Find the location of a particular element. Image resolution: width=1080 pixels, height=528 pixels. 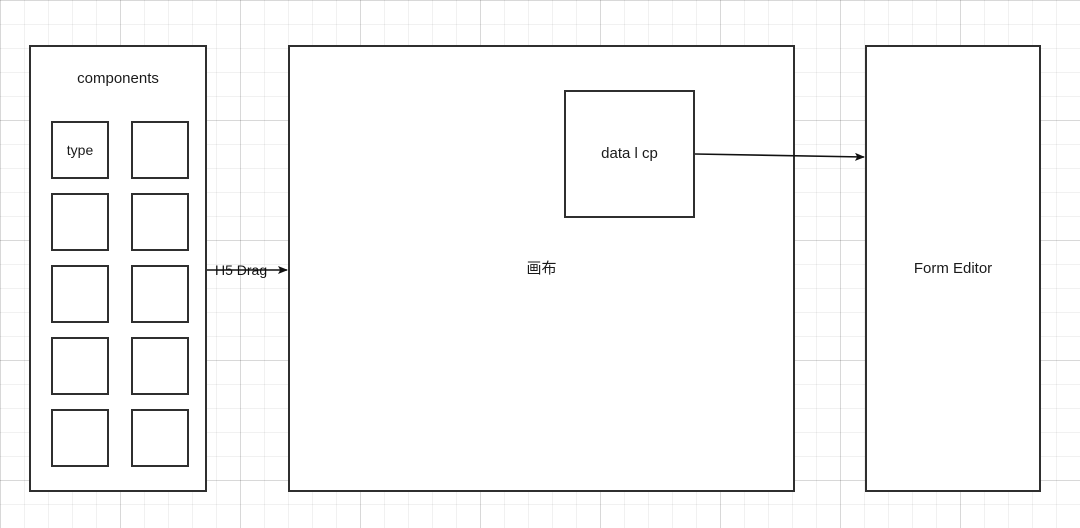

form-editor-box: Form Editor is located at coordinates (953, 268).